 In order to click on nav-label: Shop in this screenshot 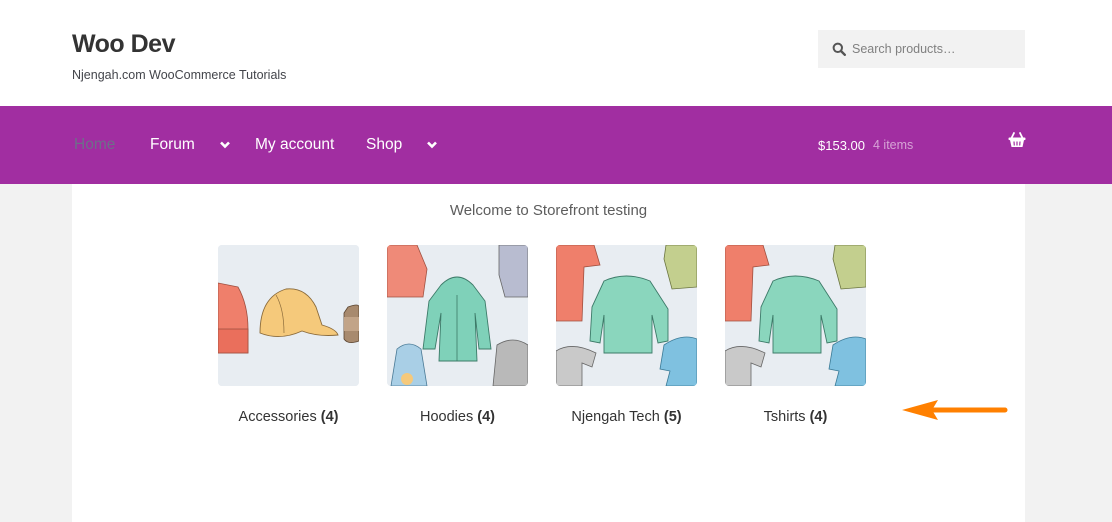, I will do `click(384, 144)`.